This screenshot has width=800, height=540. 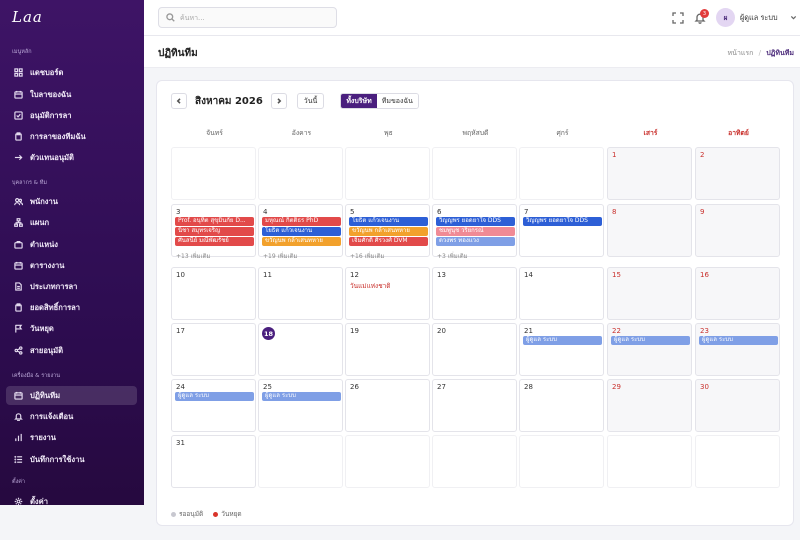 I want to click on breadcrumb-home: หน้าแรก, so click(x=741, y=53).